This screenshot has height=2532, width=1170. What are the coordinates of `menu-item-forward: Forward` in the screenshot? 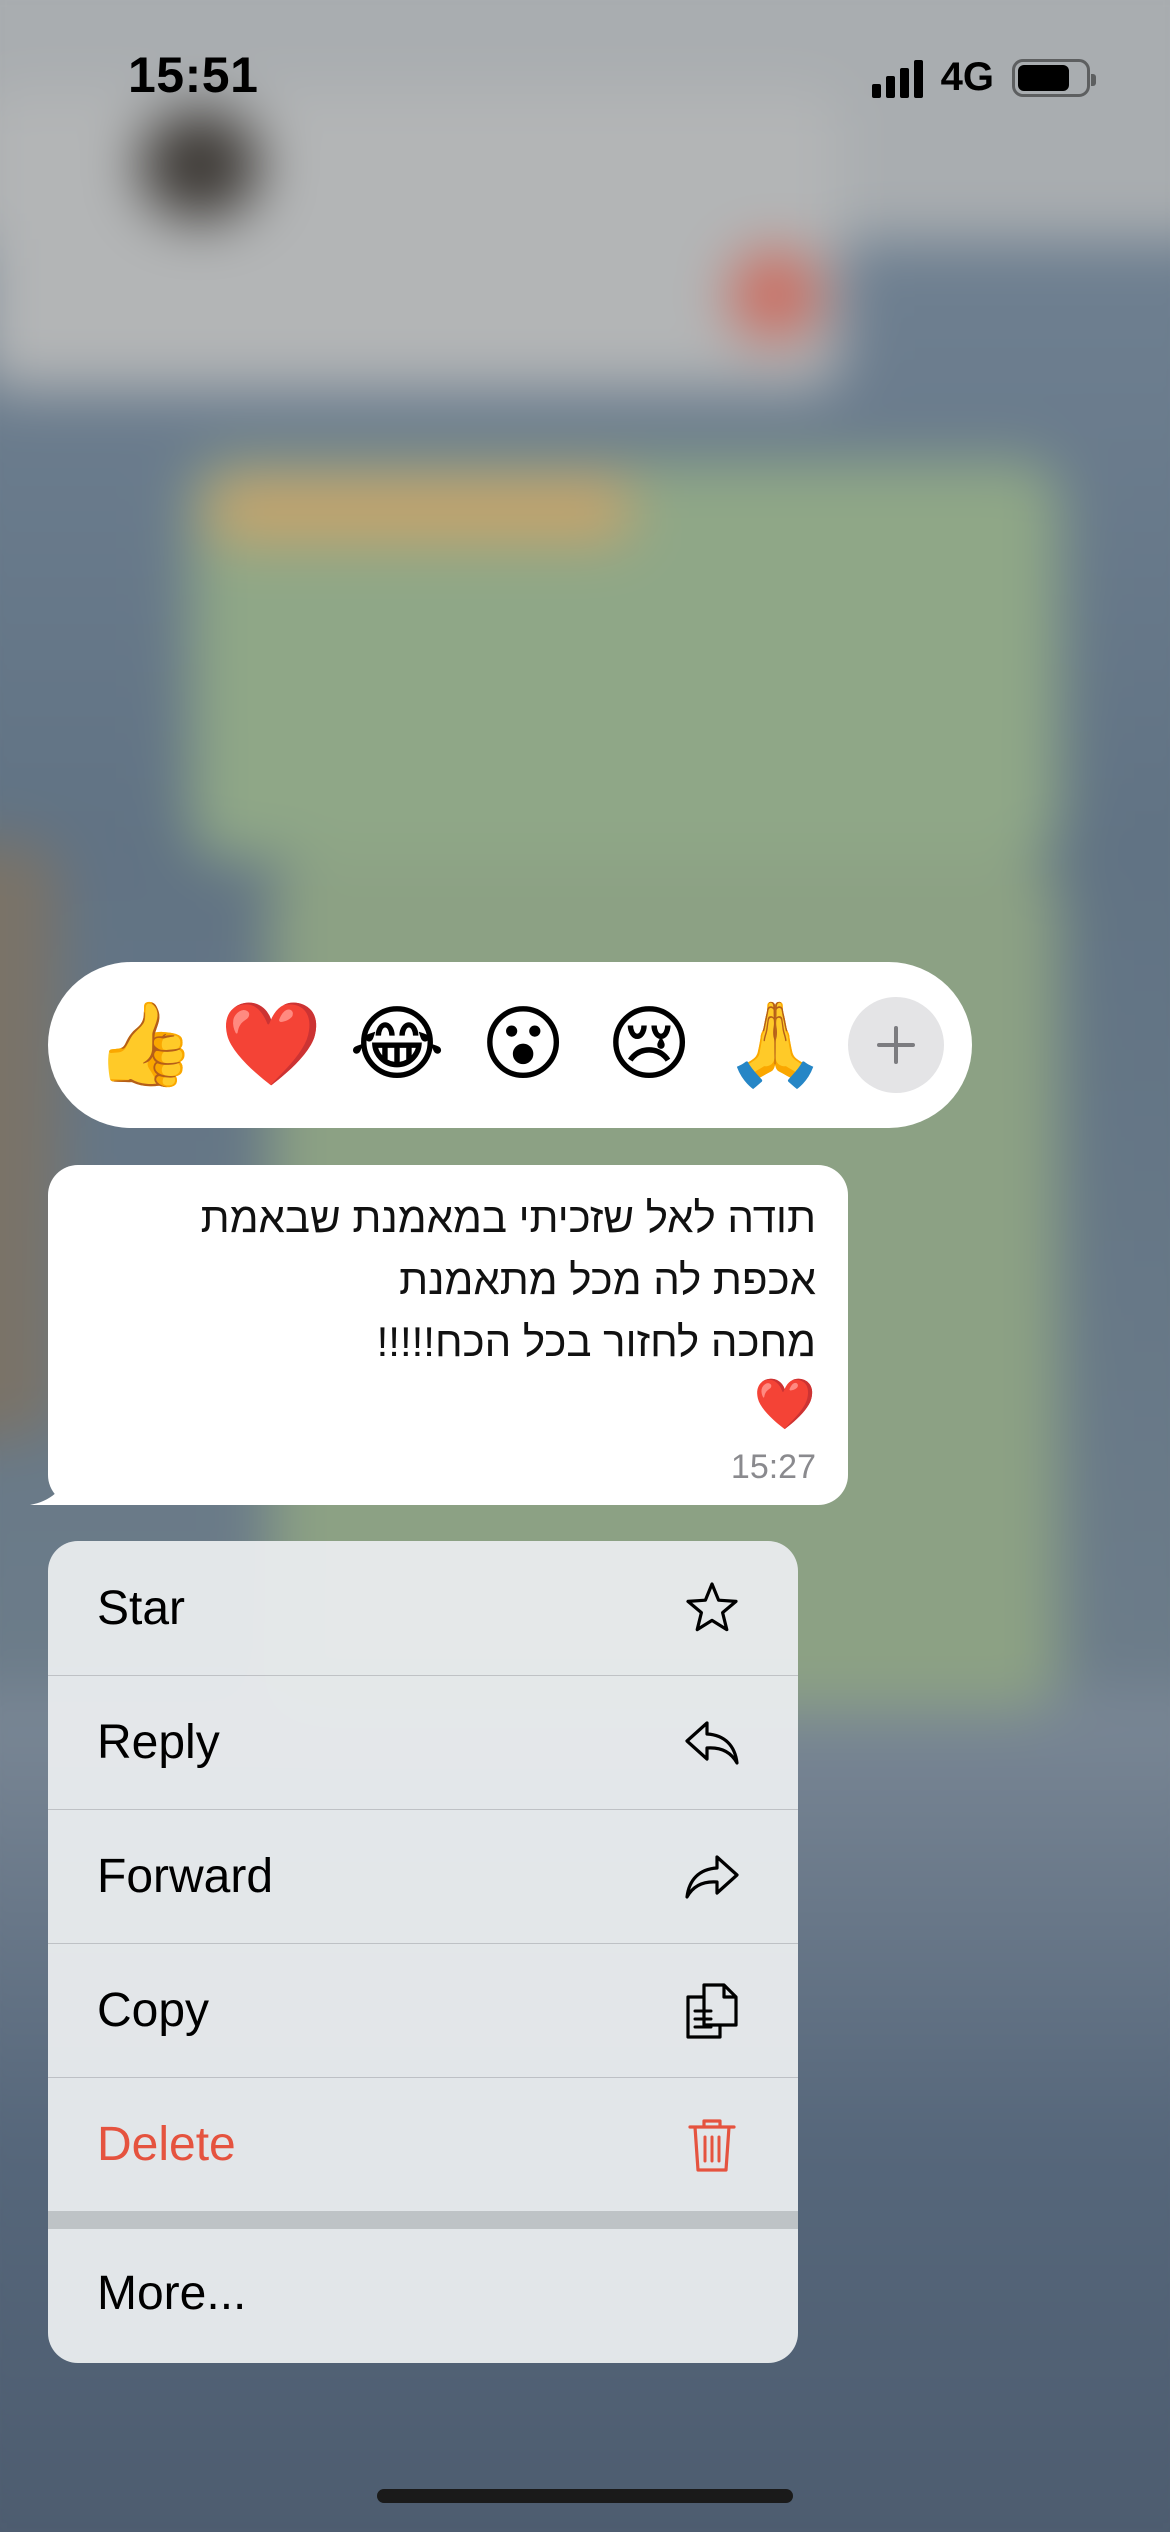 It's located at (423, 1876).